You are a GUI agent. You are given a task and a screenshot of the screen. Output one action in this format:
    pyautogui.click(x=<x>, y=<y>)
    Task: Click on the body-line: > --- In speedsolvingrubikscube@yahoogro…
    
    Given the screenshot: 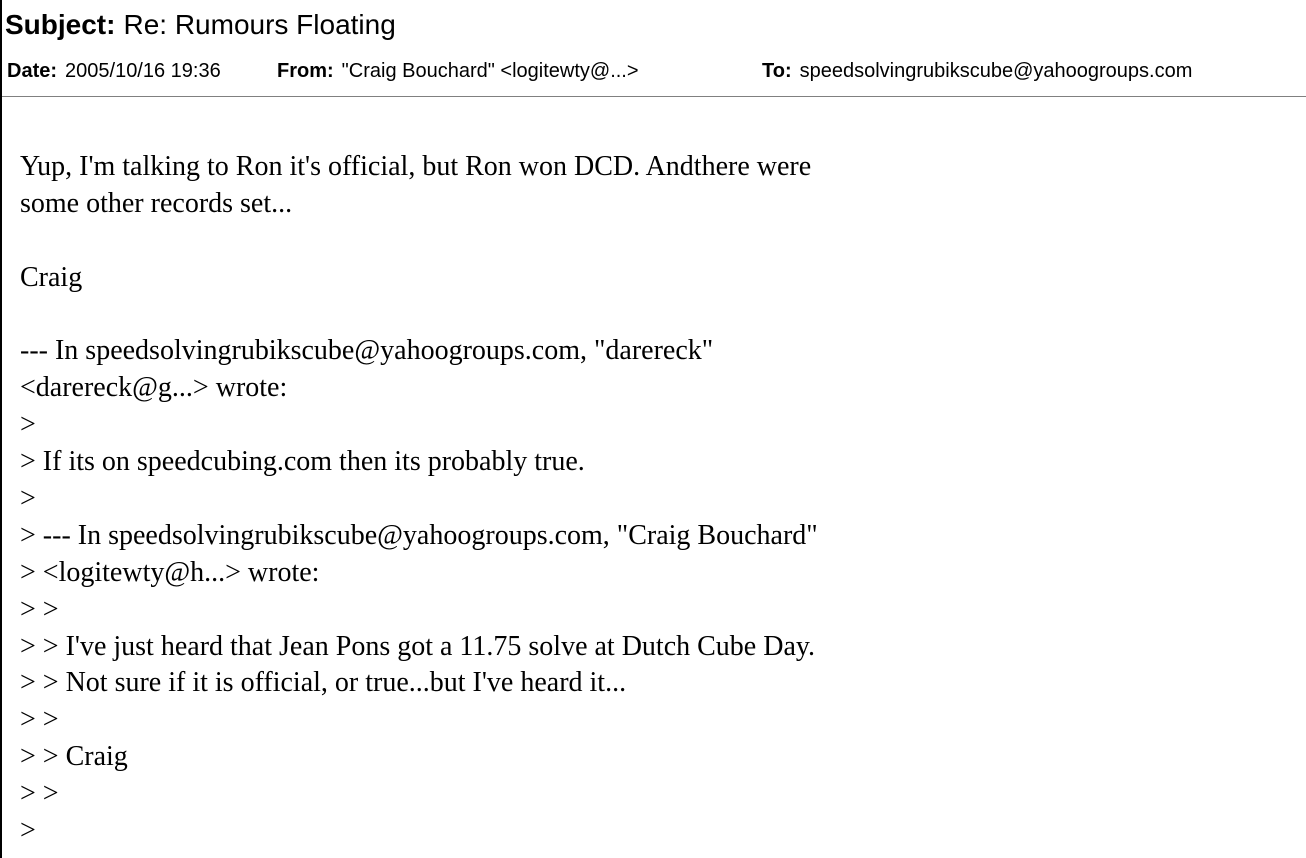 What is the action you would take?
    pyautogui.click(x=419, y=535)
    